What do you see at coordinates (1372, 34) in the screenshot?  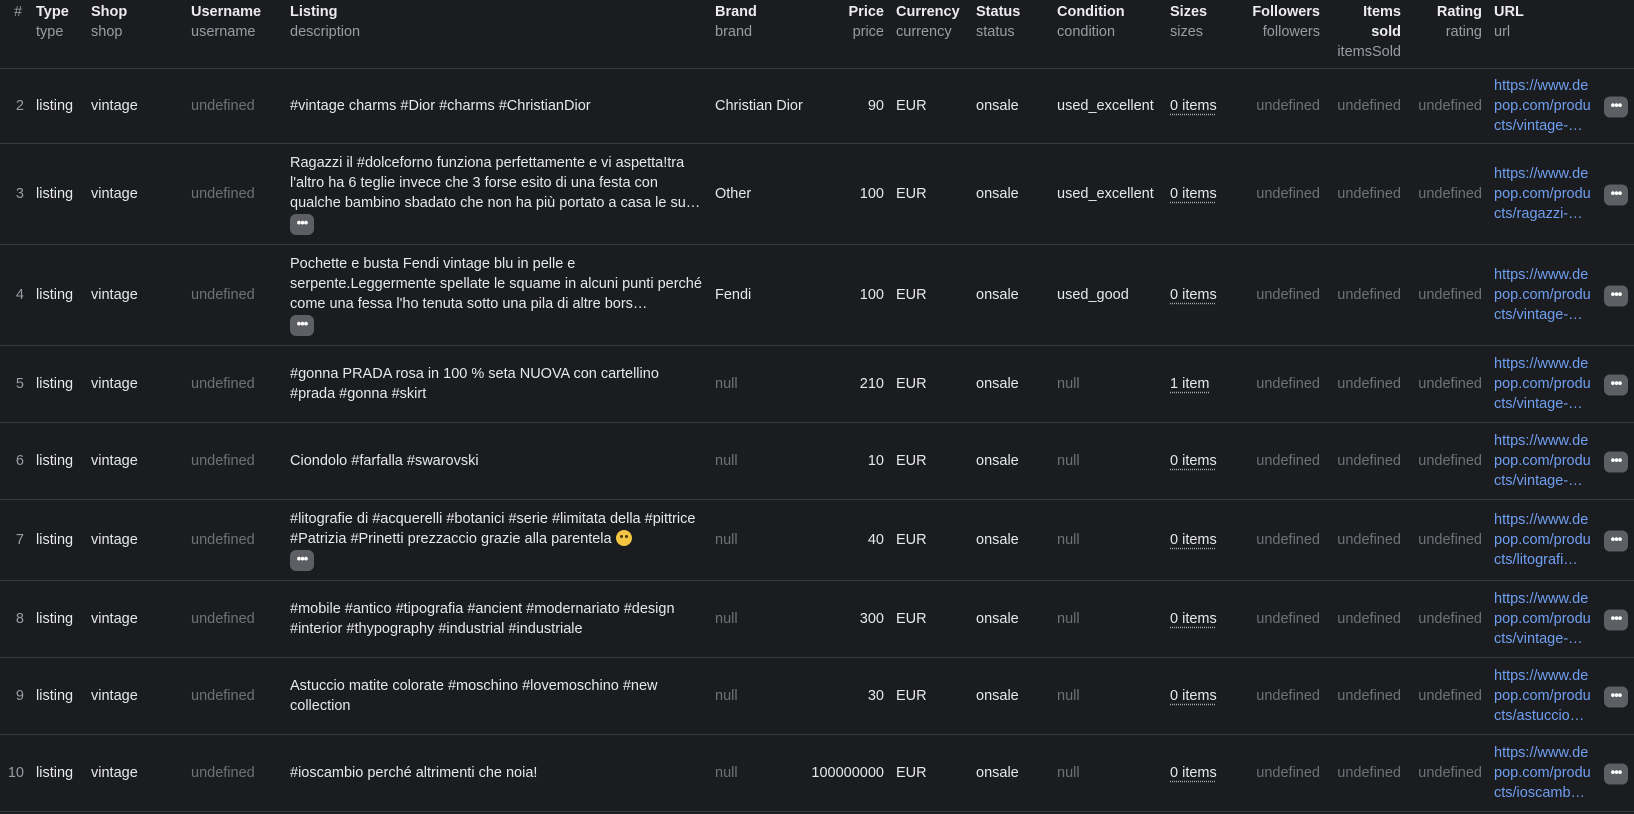 I see `header-items-sold: Items sold itemsSold` at bounding box center [1372, 34].